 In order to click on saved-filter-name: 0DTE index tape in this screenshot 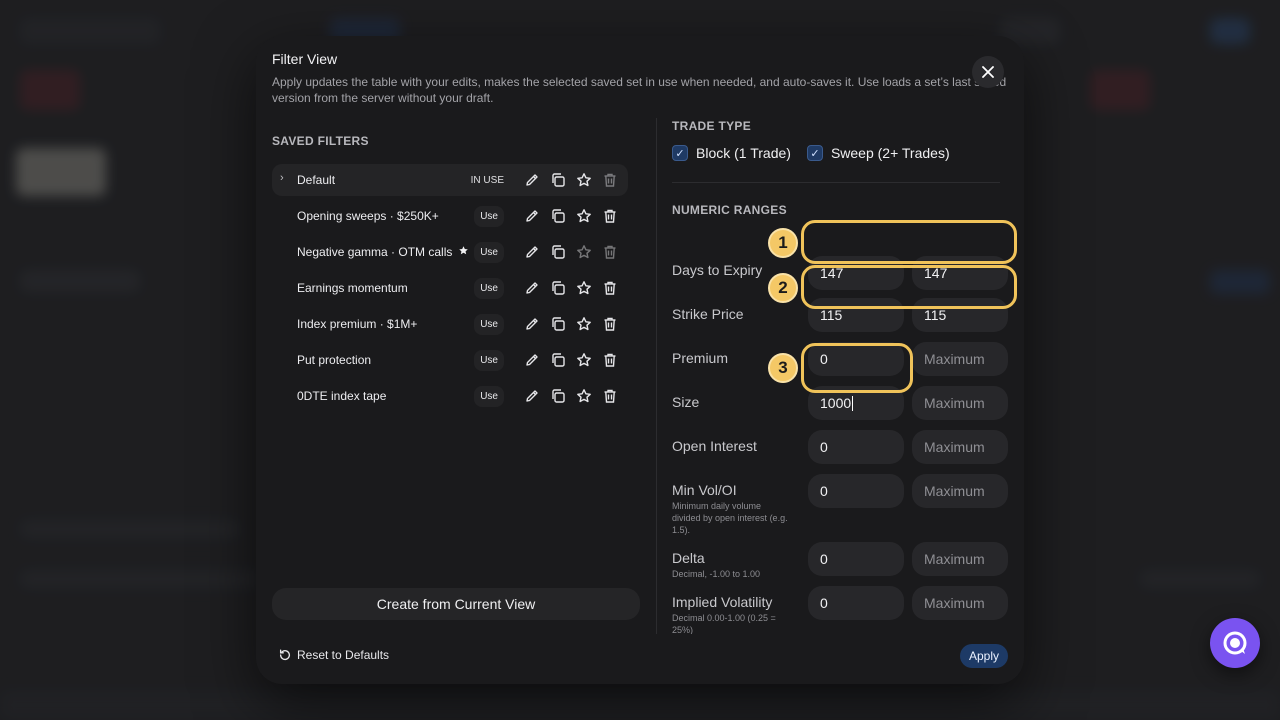, I will do `click(385, 396)`.